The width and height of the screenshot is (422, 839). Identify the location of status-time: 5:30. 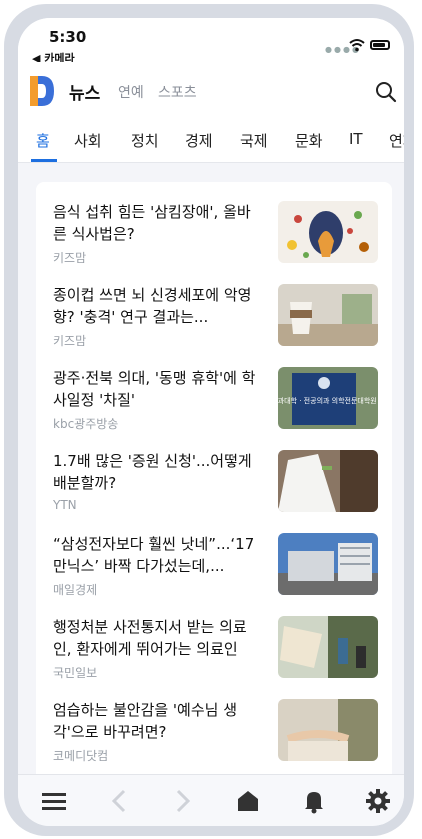
(68, 37).